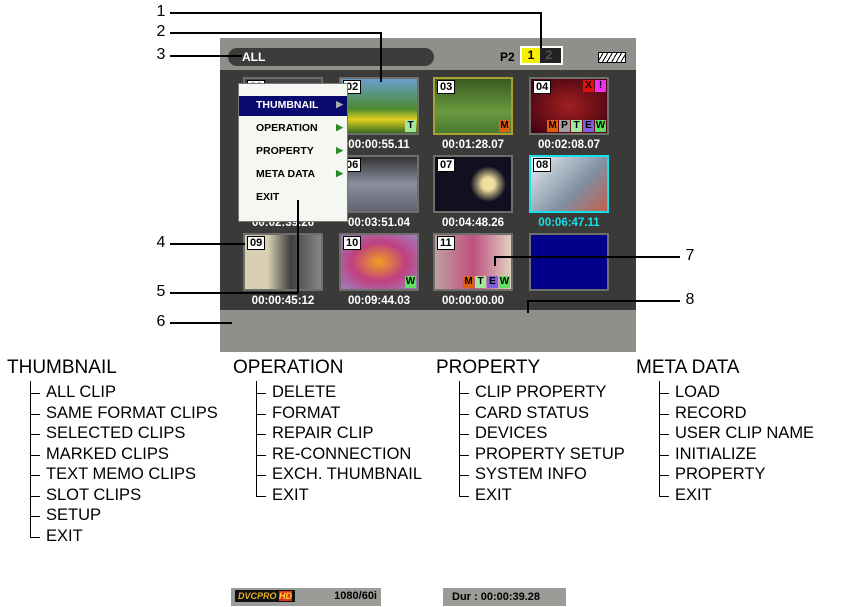  What do you see at coordinates (569, 145) in the screenshot?
I see `clip-timecode: 00:02:08.07` at bounding box center [569, 145].